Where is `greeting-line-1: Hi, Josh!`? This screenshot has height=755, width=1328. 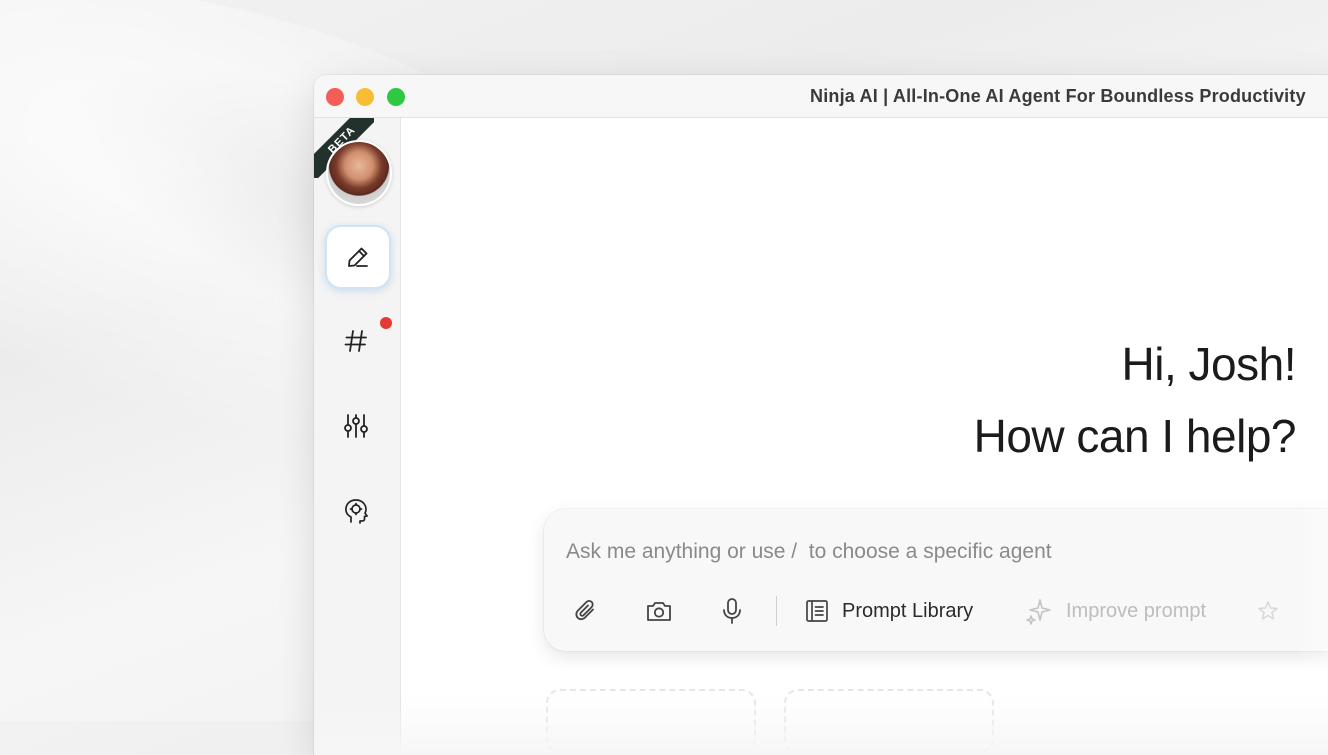
greeting-line-1: Hi, Josh! is located at coordinates (1209, 364).